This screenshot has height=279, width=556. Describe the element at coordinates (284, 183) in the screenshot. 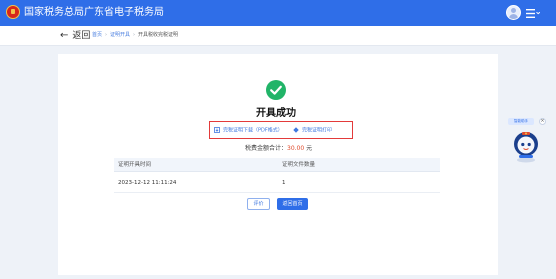

I see `cell-file-count: 1` at that location.